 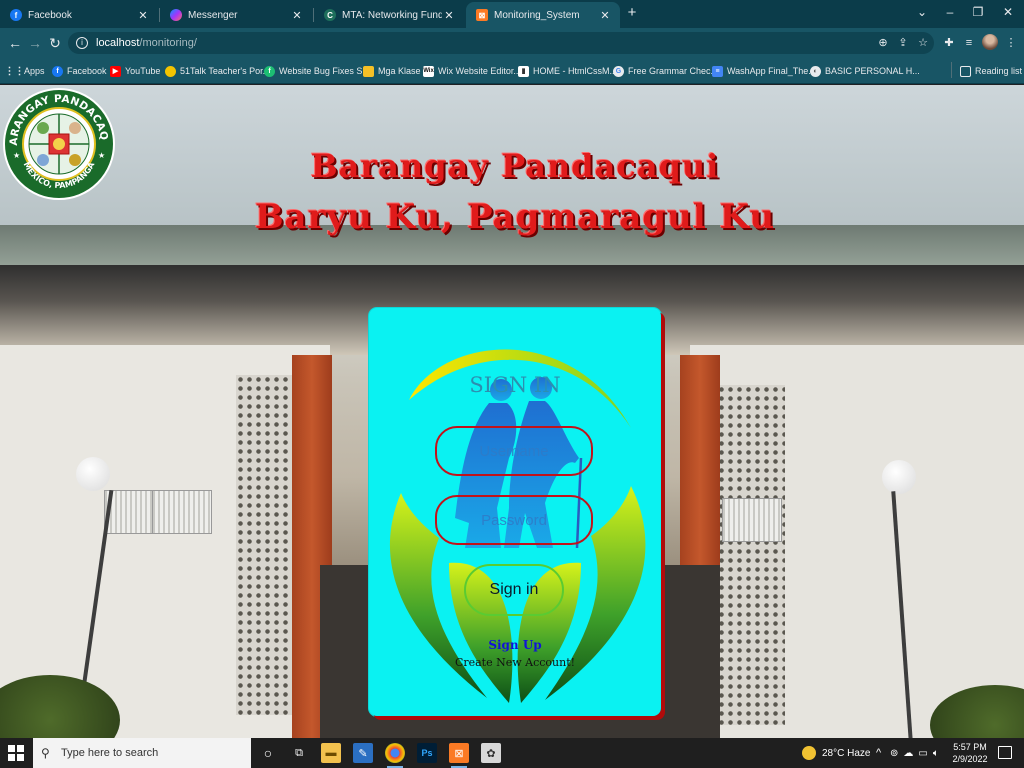 I want to click on zoom-icon: ⊕, so click(x=883, y=43).